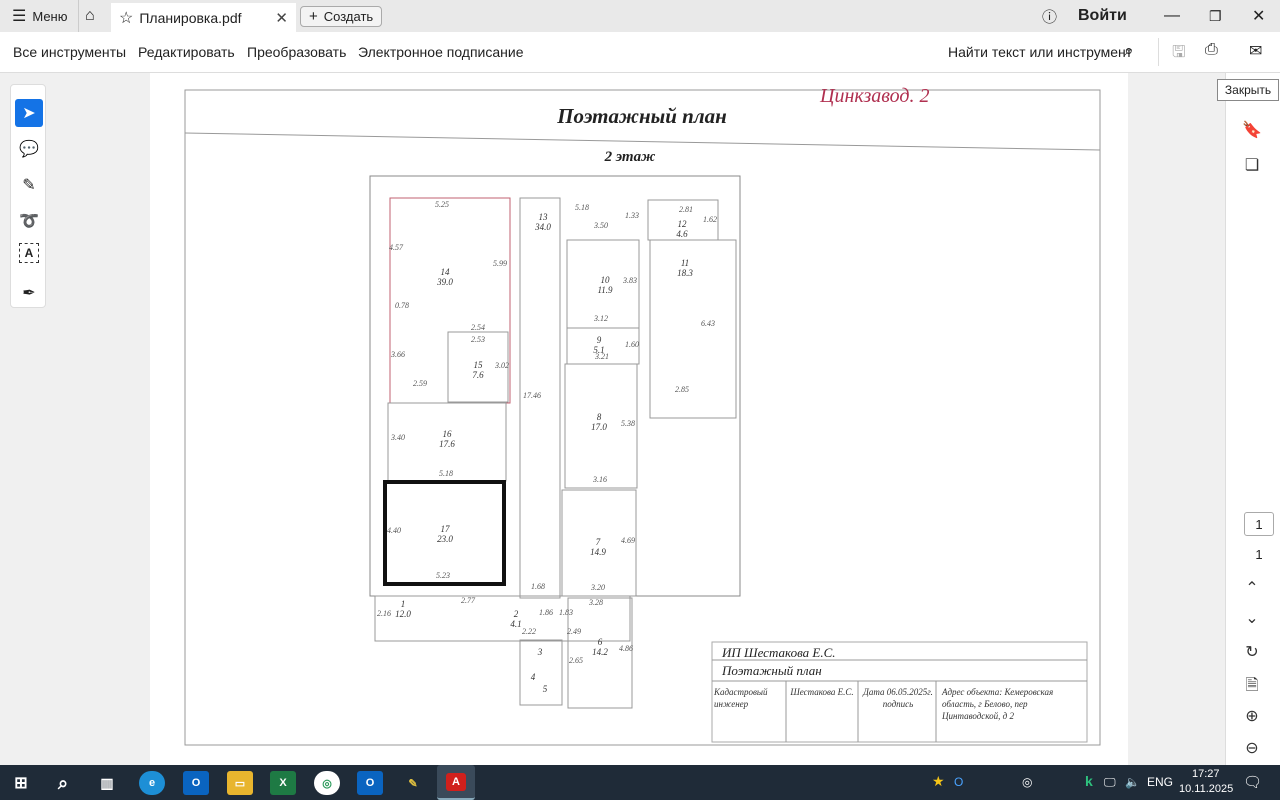 This screenshot has height=800, width=1280. What do you see at coordinates (1206, 789) in the screenshot?
I see `clock-date: 10.11.2025` at bounding box center [1206, 789].